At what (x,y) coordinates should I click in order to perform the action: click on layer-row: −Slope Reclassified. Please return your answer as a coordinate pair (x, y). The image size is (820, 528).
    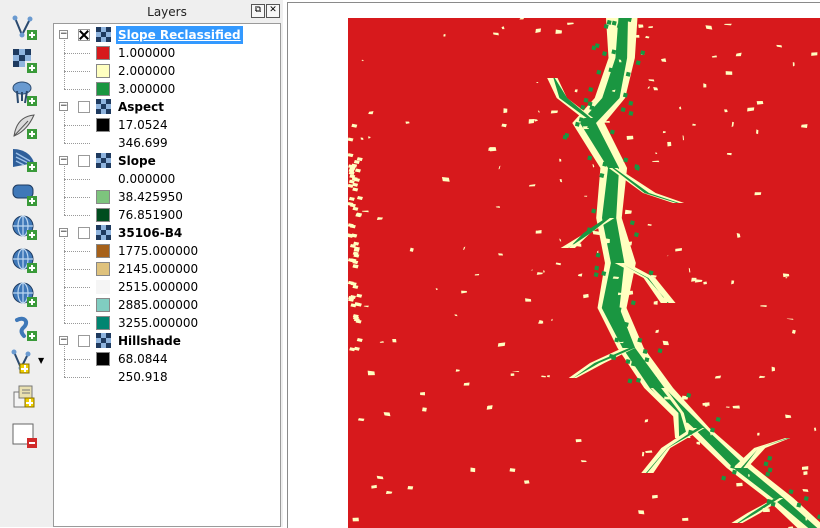
    Looking at the image, I should click on (167, 35).